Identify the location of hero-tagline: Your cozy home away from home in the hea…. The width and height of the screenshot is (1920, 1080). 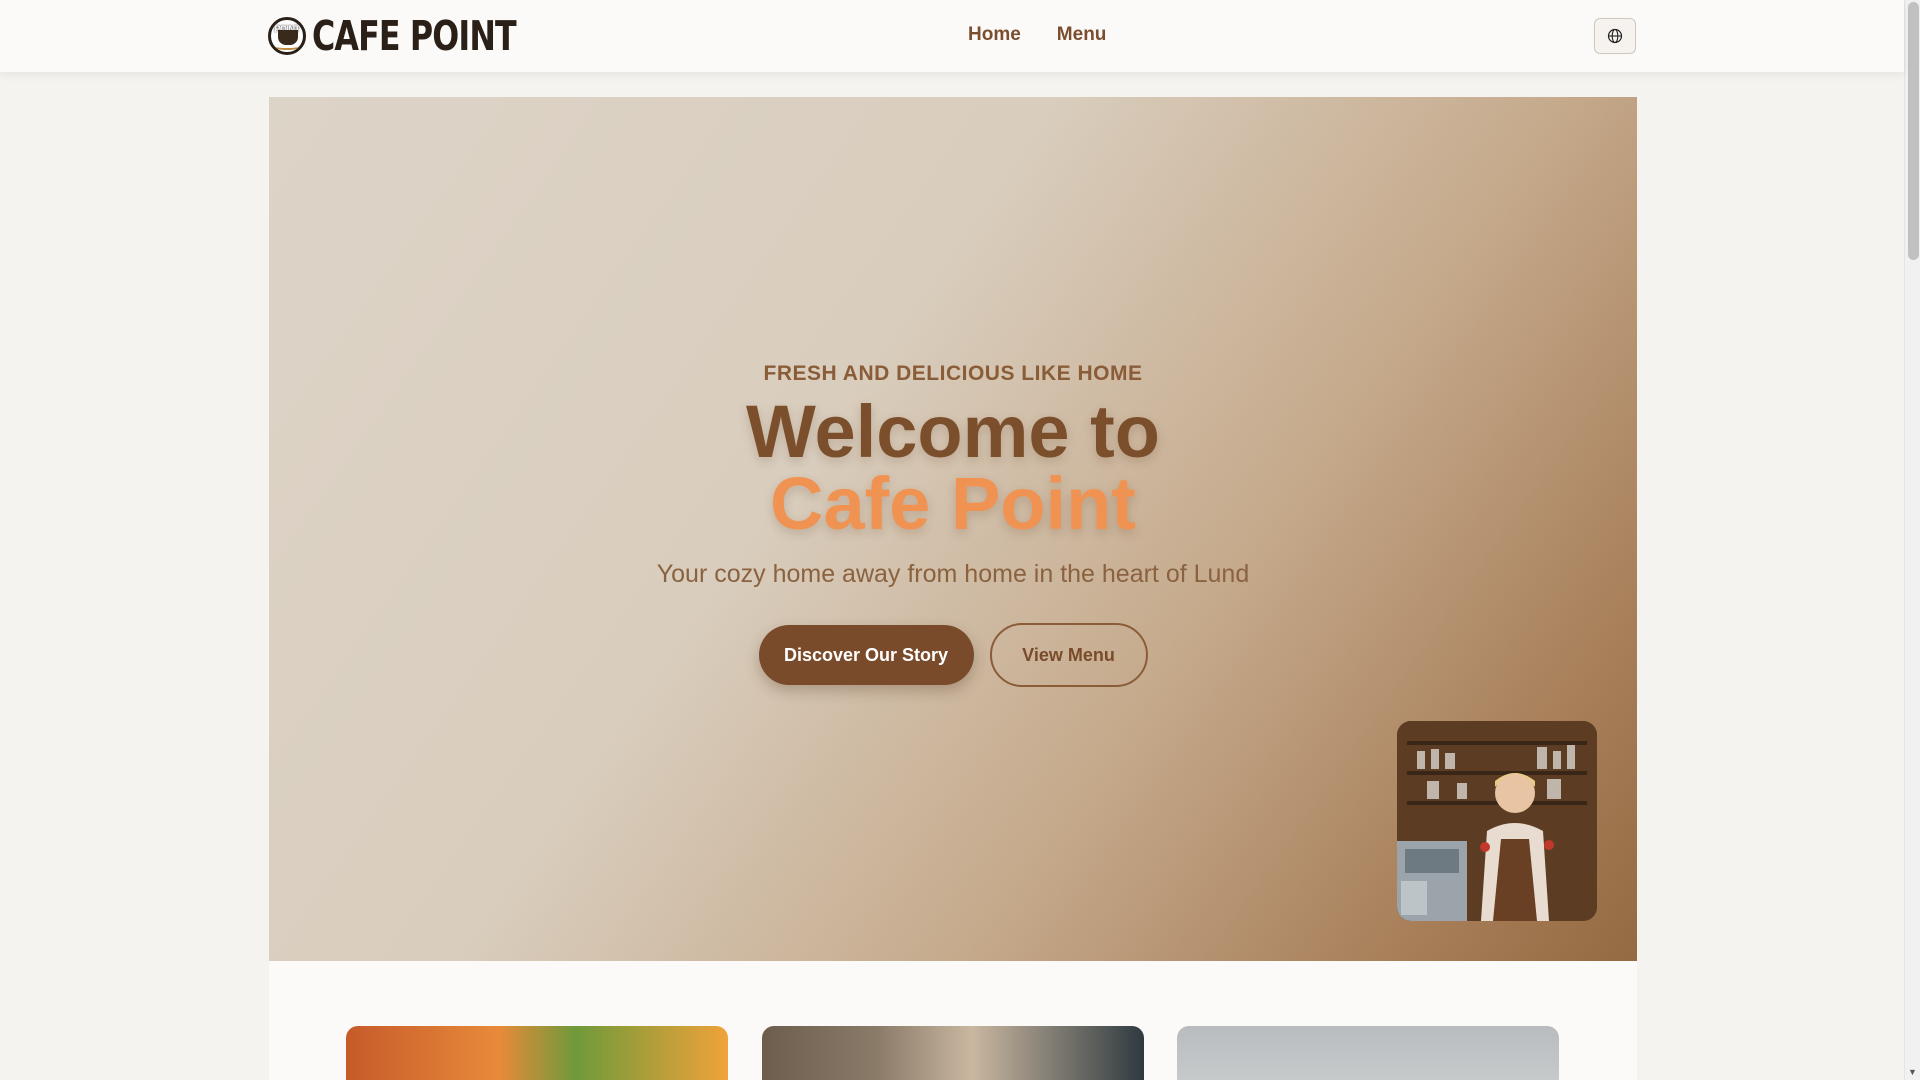
(953, 574).